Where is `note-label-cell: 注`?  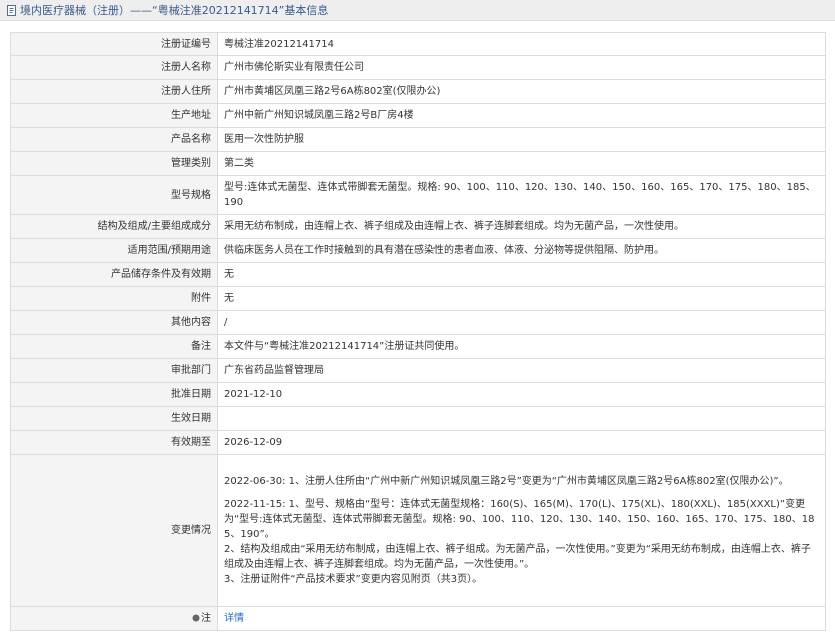
note-label-cell: 注 is located at coordinates (114, 618).